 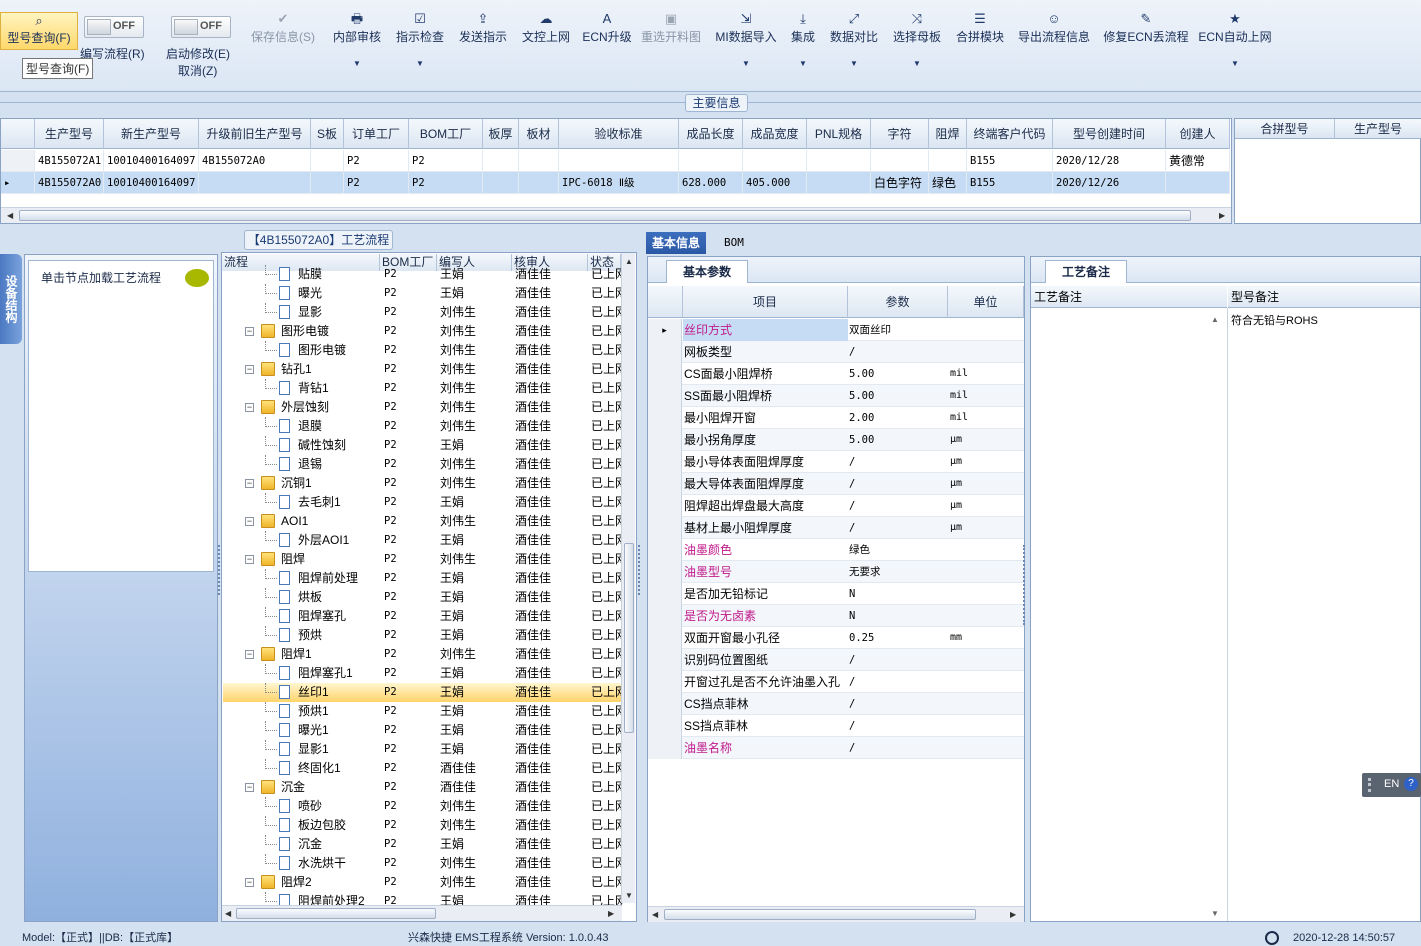 I want to click on tree-horizontal-scrollbar: ◀ ▶, so click(x=422, y=913).